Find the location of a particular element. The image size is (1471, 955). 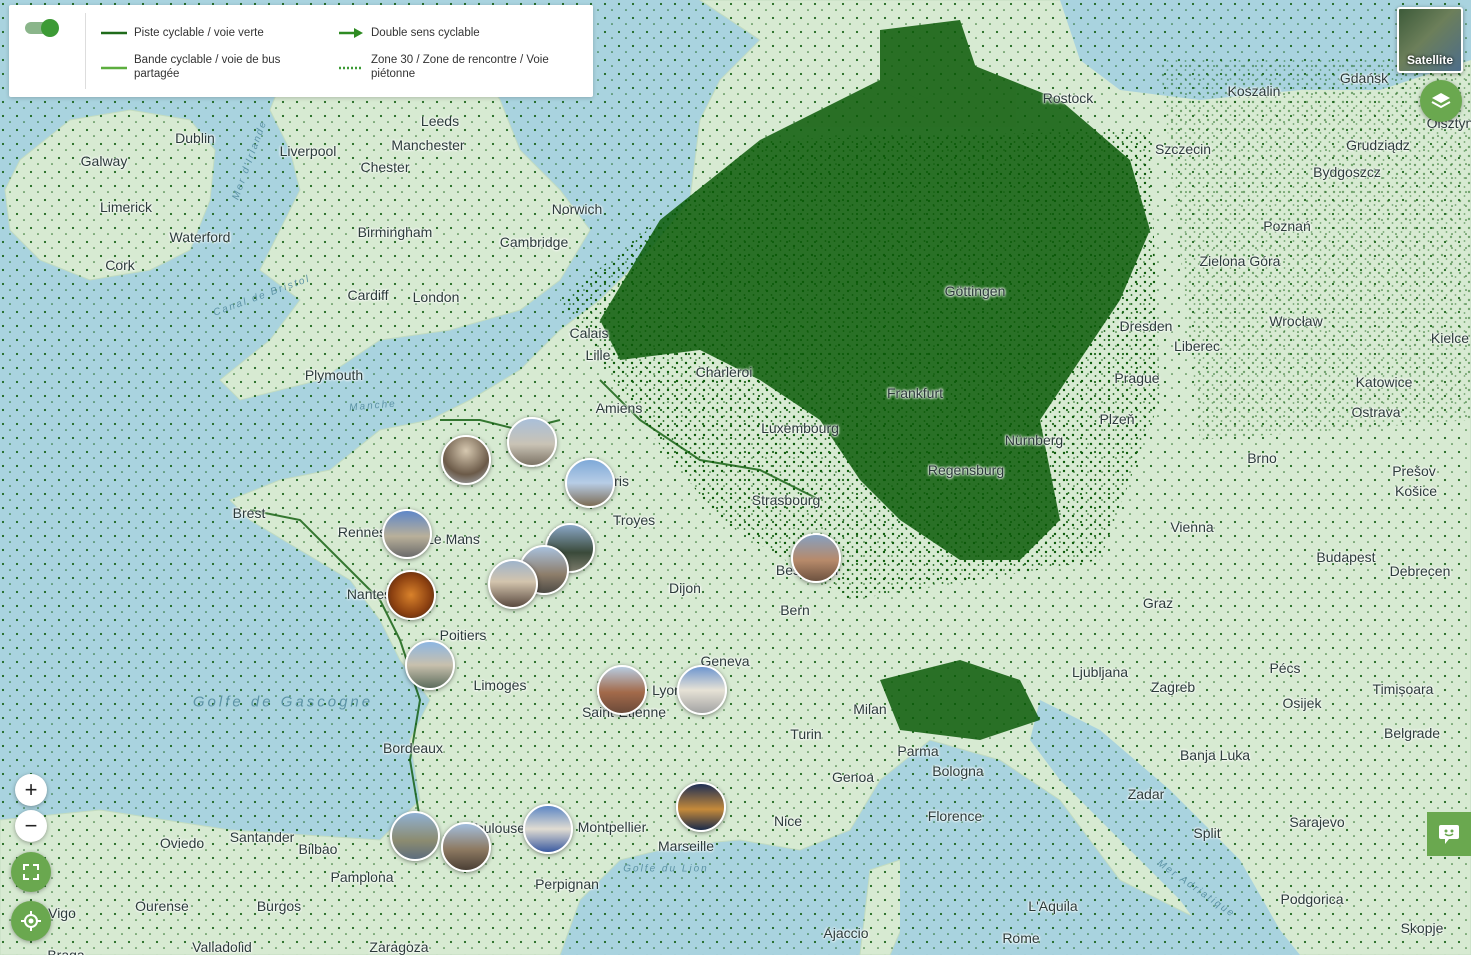

city-label: Calais is located at coordinates (589, 333).